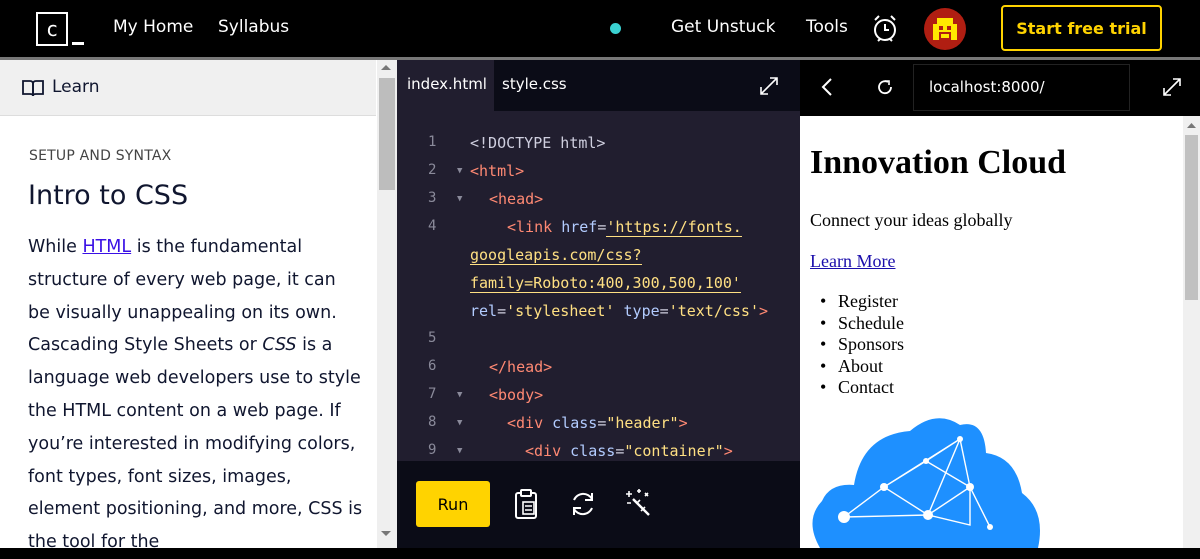 Image resolution: width=1200 pixels, height=559 pixels. What do you see at coordinates (862, 388) in the screenshot?
I see `list-item: Contact` at bounding box center [862, 388].